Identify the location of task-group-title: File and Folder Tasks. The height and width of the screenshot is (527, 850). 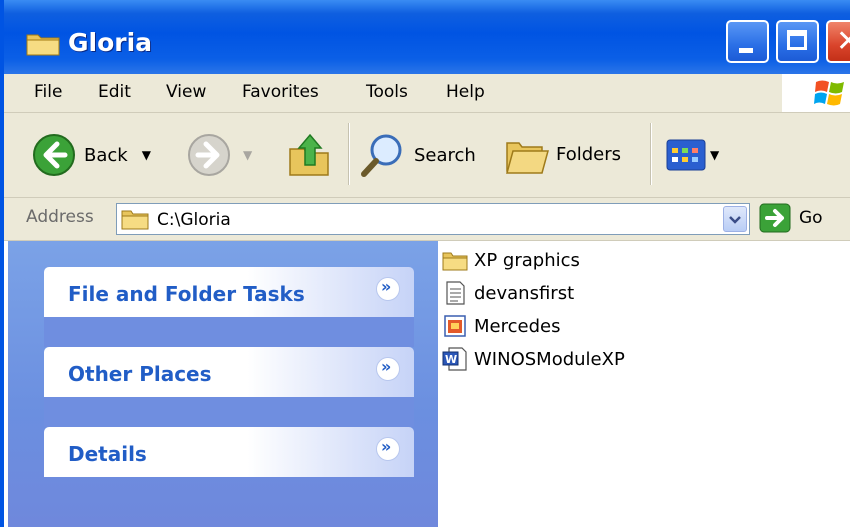
(186, 294).